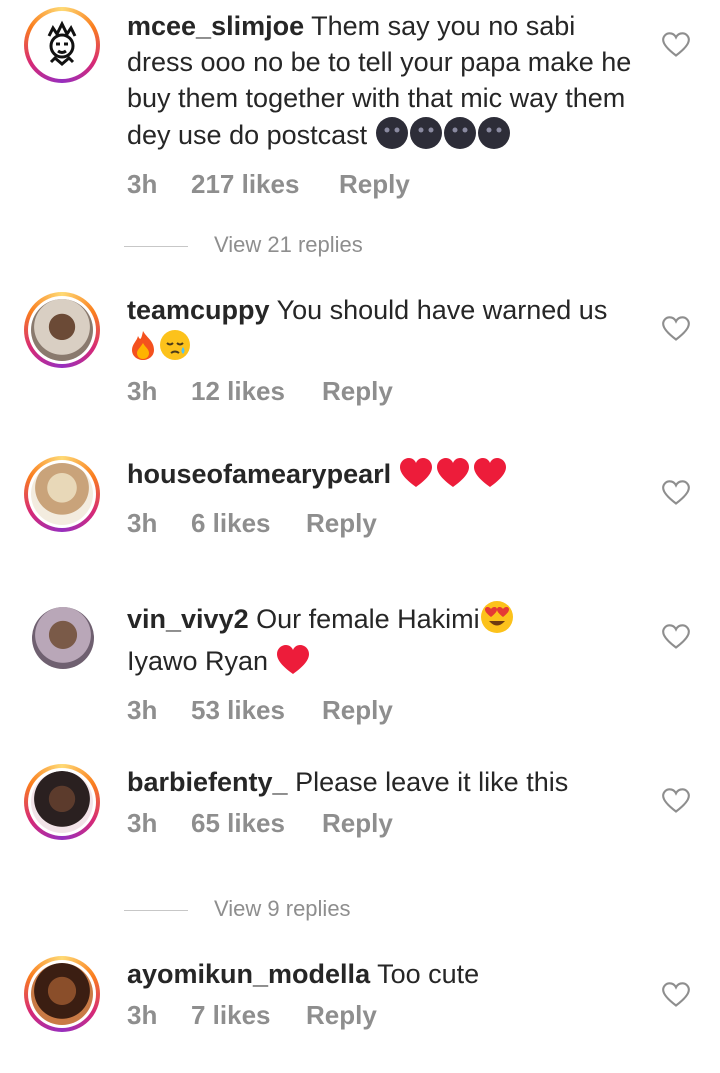 This screenshot has height=1073, width=720. Describe the element at coordinates (432, 782) in the screenshot. I see `comment-body: Please leave it like this` at that location.